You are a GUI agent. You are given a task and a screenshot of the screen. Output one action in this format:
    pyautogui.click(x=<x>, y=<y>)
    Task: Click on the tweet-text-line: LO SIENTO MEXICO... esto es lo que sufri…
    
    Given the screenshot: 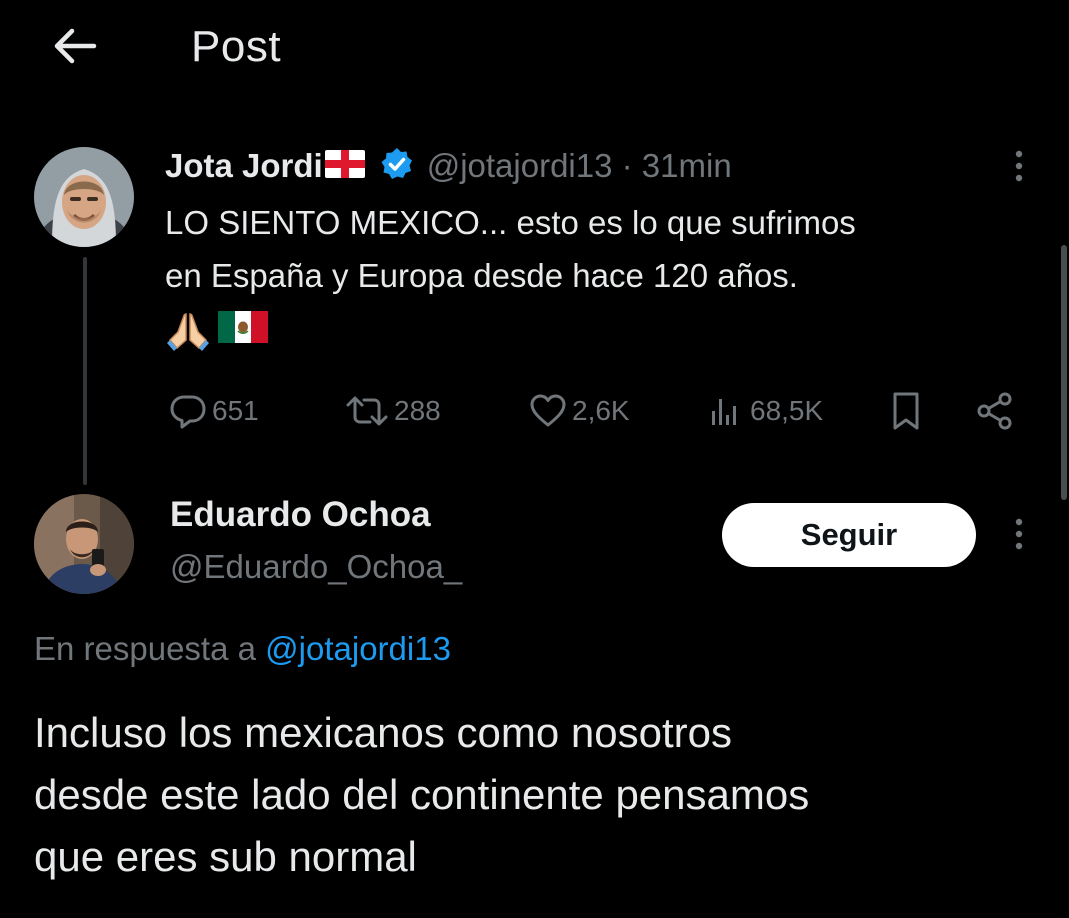 What is the action you would take?
    pyautogui.click(x=510, y=222)
    